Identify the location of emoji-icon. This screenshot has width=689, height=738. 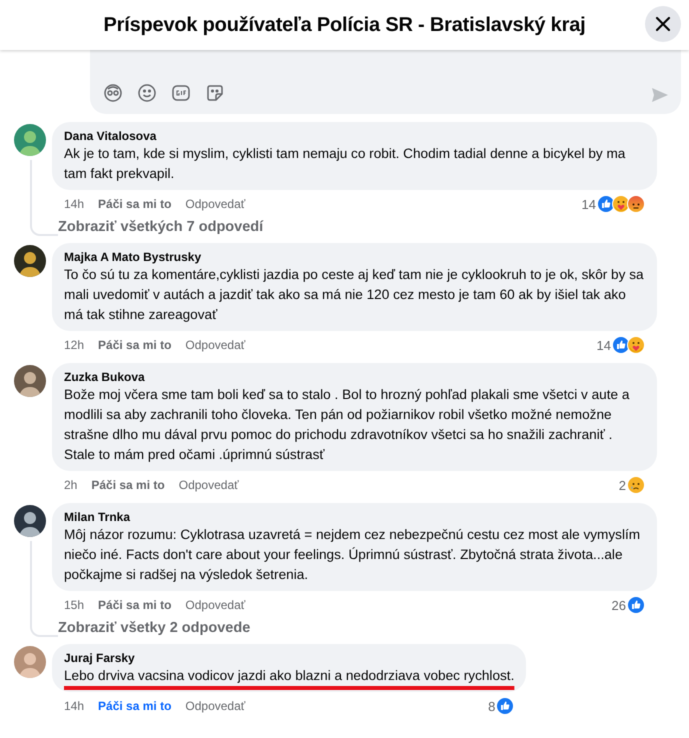
(147, 93).